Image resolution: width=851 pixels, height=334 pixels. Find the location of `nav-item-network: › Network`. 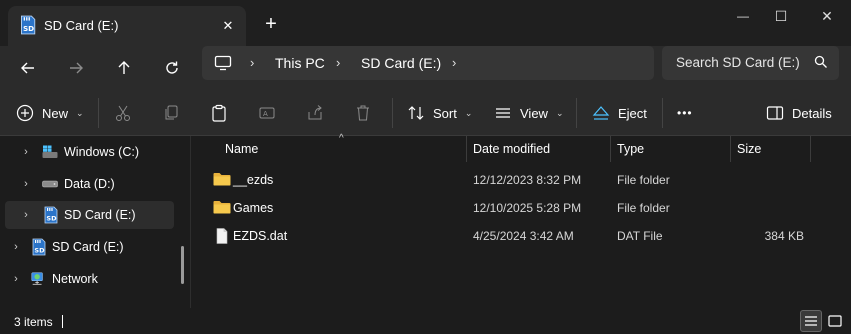

nav-item-network: › Network is located at coordinates (95, 279).